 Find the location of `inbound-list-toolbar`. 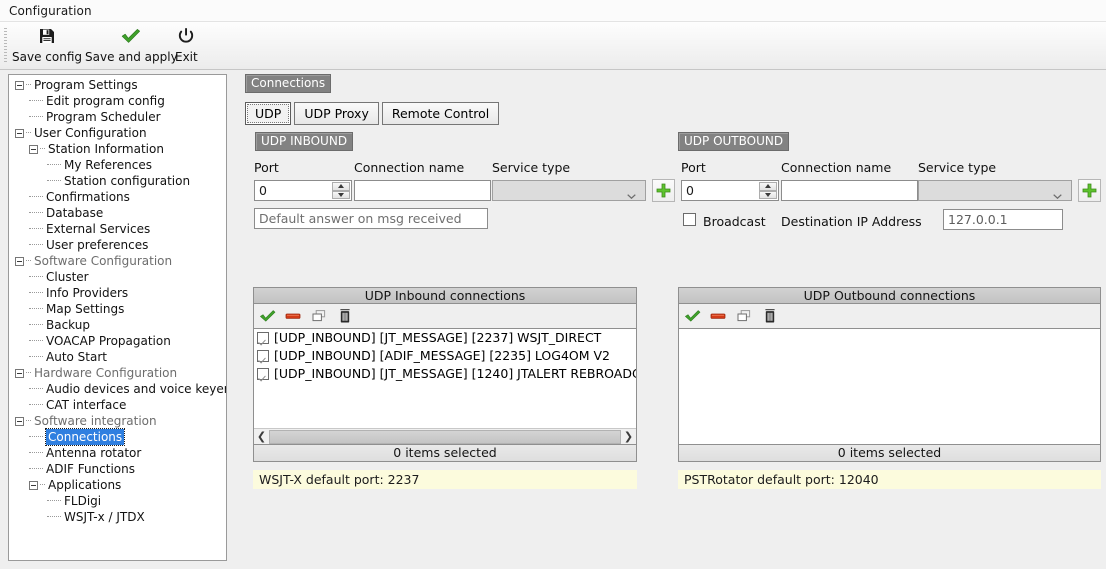

inbound-list-toolbar is located at coordinates (445, 316).